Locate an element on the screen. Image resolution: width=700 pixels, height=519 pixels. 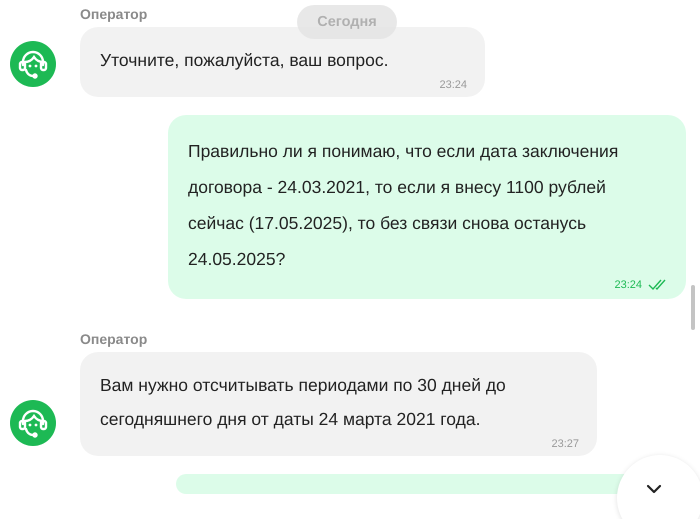
scrollbar-thumb is located at coordinates (693, 307).